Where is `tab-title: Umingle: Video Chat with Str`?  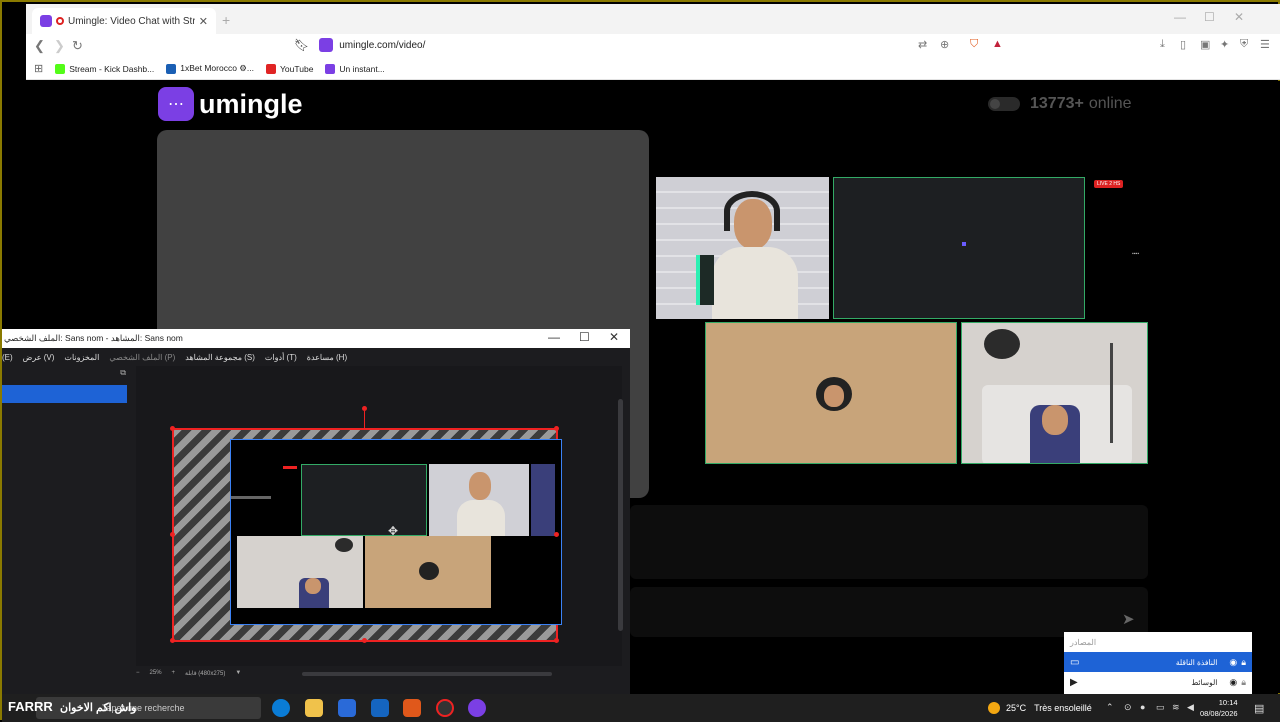 tab-title: Umingle: Video Chat with Str is located at coordinates (131, 21).